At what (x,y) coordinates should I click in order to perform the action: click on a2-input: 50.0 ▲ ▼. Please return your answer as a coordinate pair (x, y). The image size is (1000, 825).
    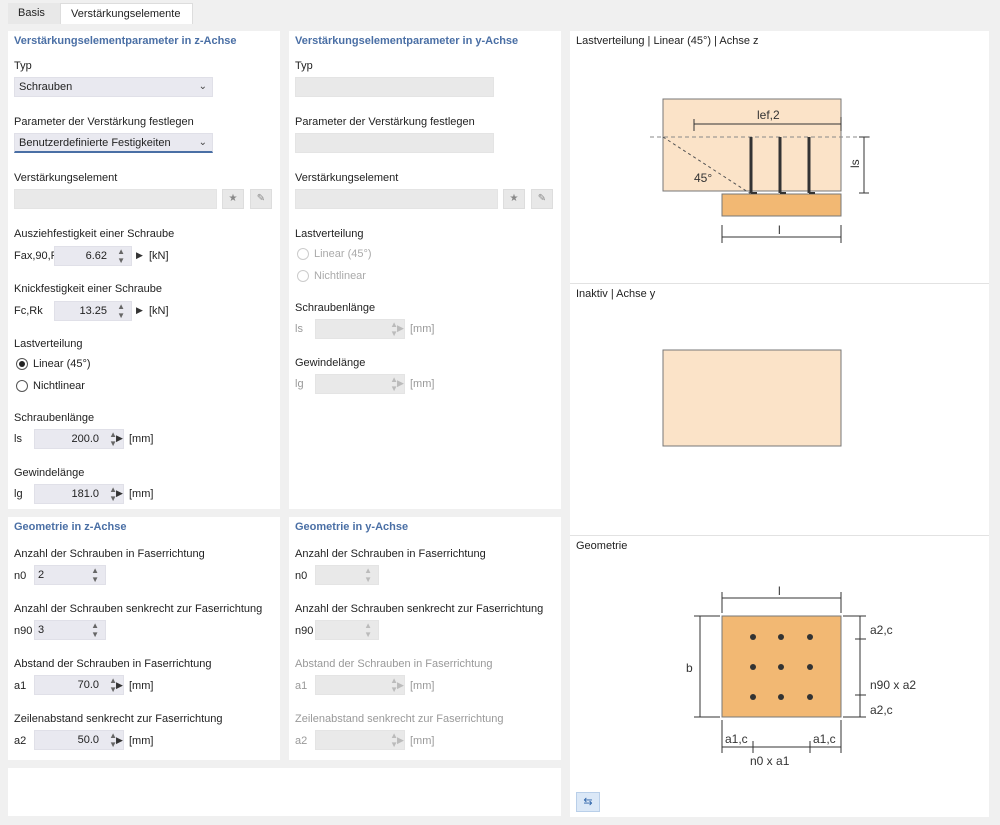
    Looking at the image, I should click on (79, 740).